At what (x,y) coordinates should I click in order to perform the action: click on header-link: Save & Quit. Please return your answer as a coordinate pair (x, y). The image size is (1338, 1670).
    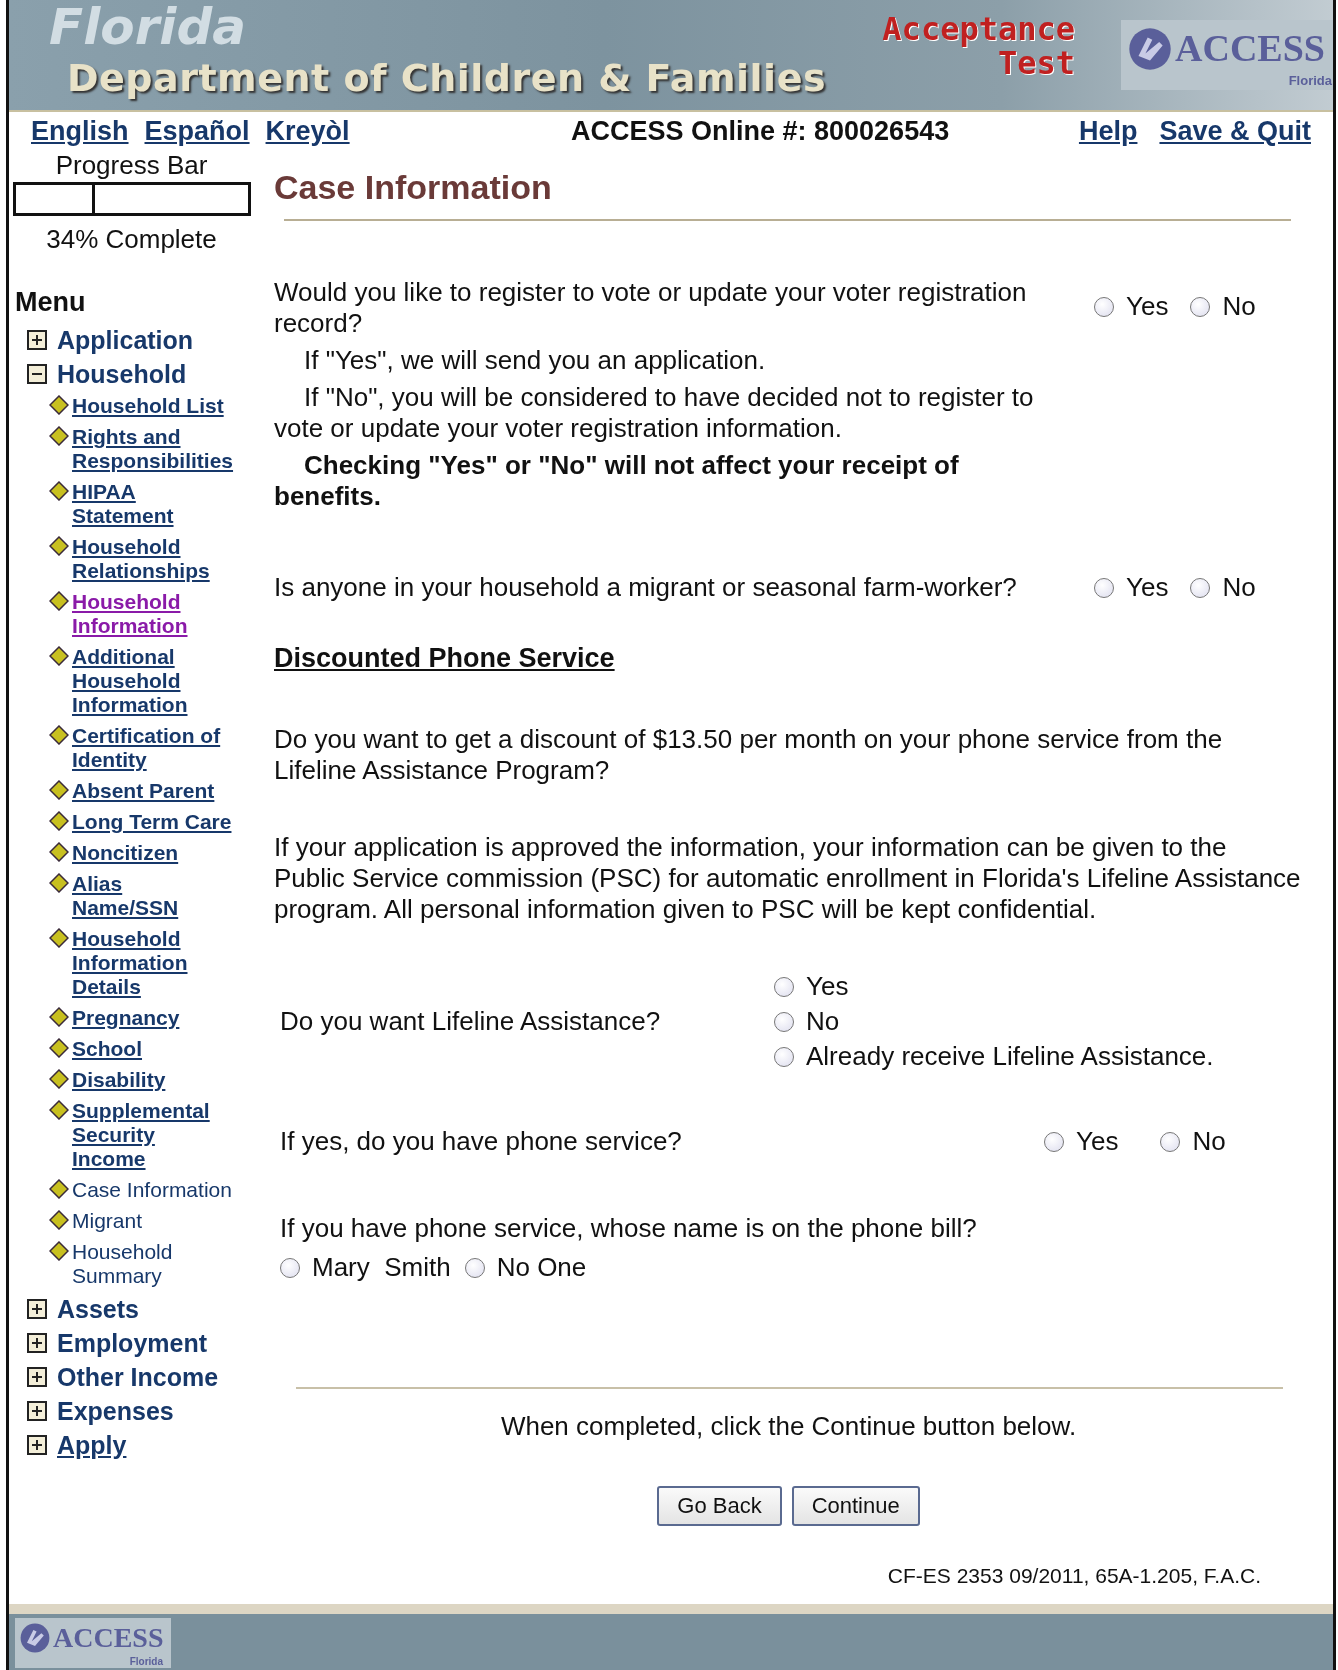
    Looking at the image, I should click on (1235, 131).